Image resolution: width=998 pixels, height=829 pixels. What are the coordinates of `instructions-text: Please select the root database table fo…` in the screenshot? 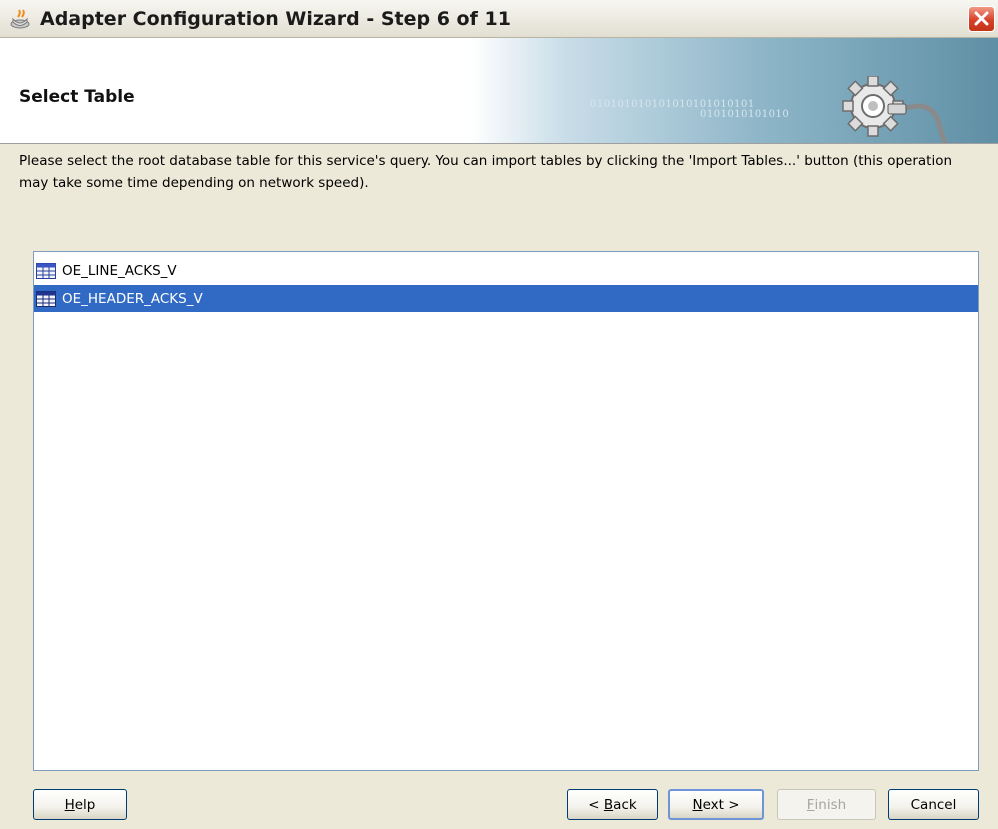 It's located at (486, 172).